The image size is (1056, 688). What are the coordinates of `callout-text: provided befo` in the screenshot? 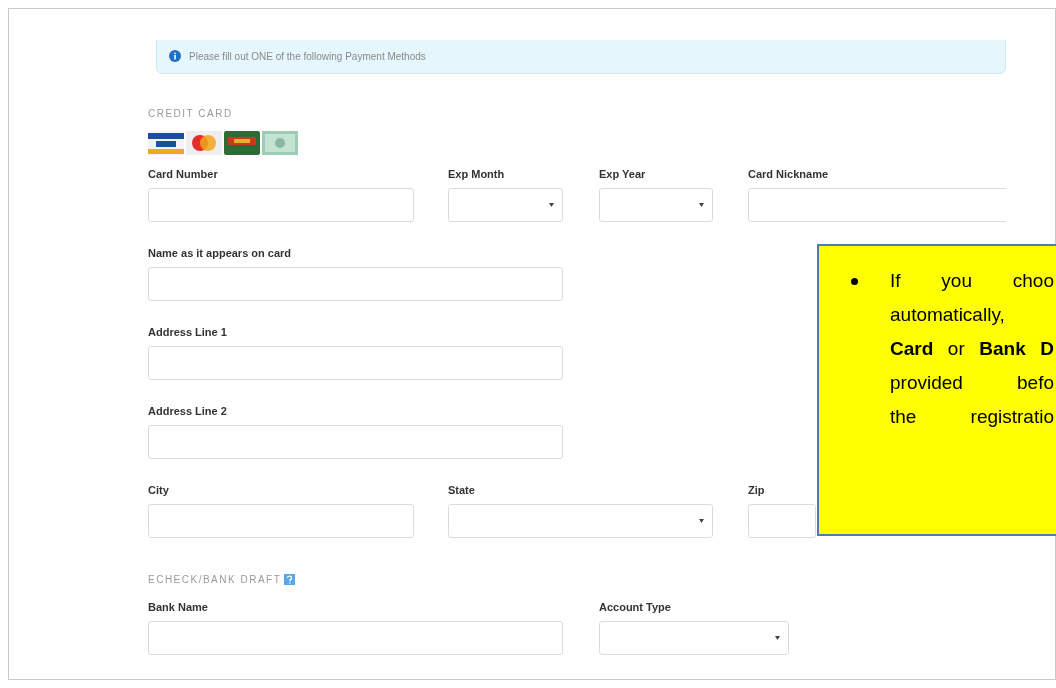 It's located at (972, 382).